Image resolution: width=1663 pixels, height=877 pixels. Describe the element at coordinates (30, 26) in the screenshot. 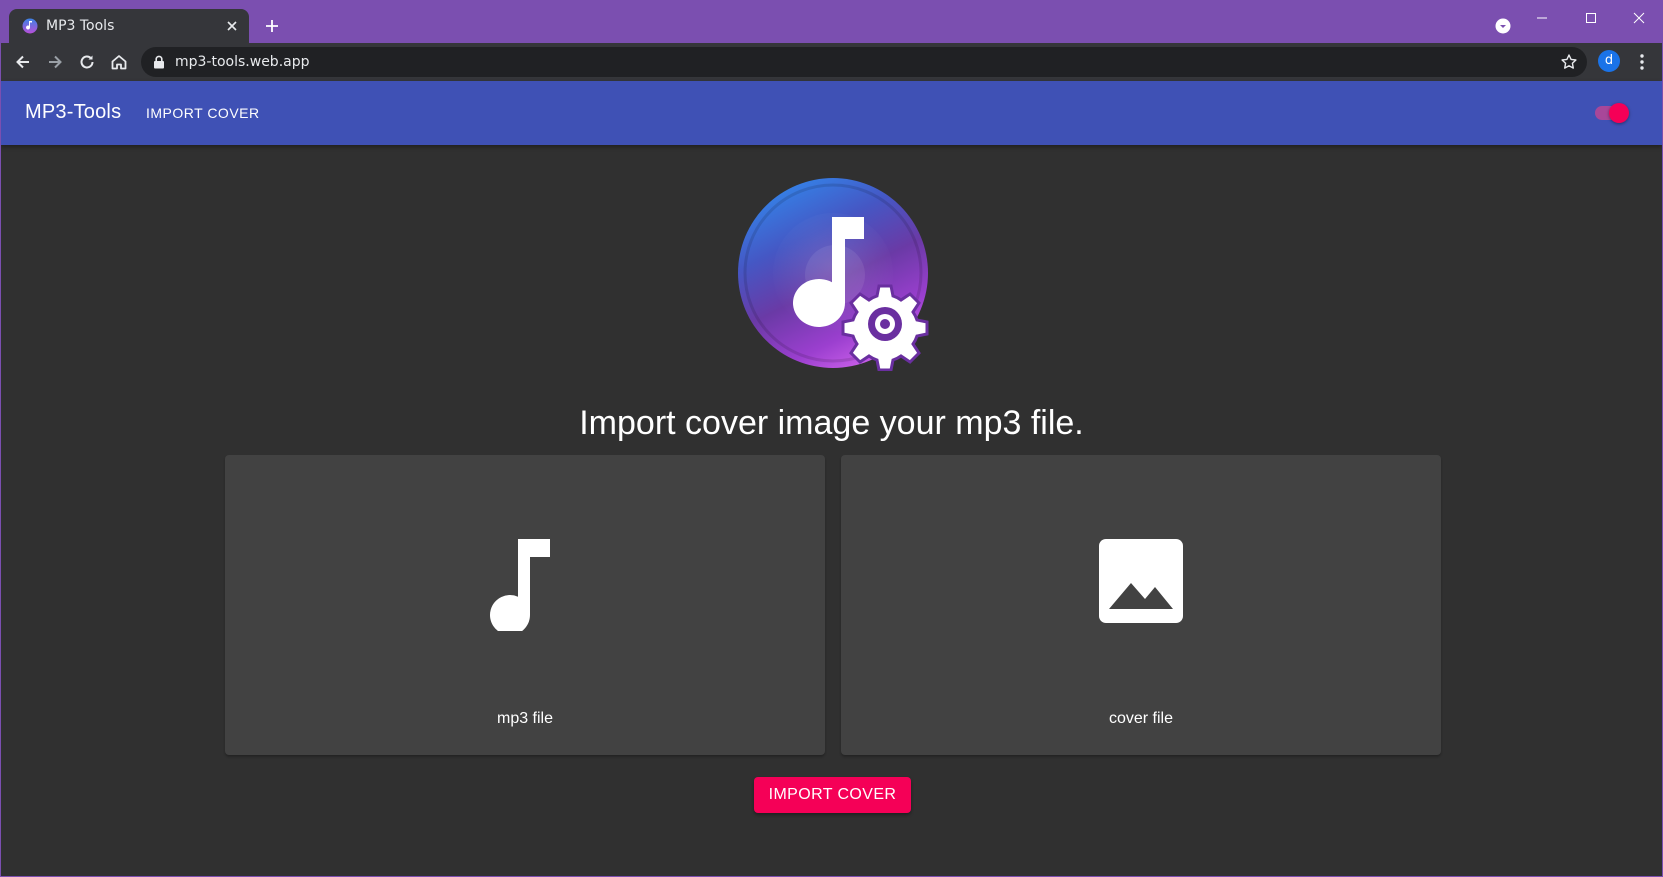

I see `app-favicon-icon` at that location.